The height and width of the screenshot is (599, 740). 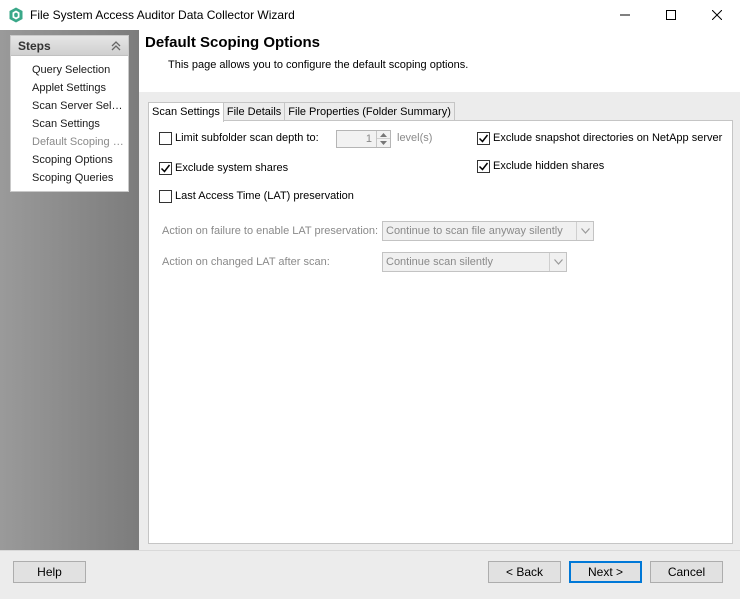 What do you see at coordinates (78, 178) in the screenshot?
I see `step-scoping-queries: Scoping Queries` at bounding box center [78, 178].